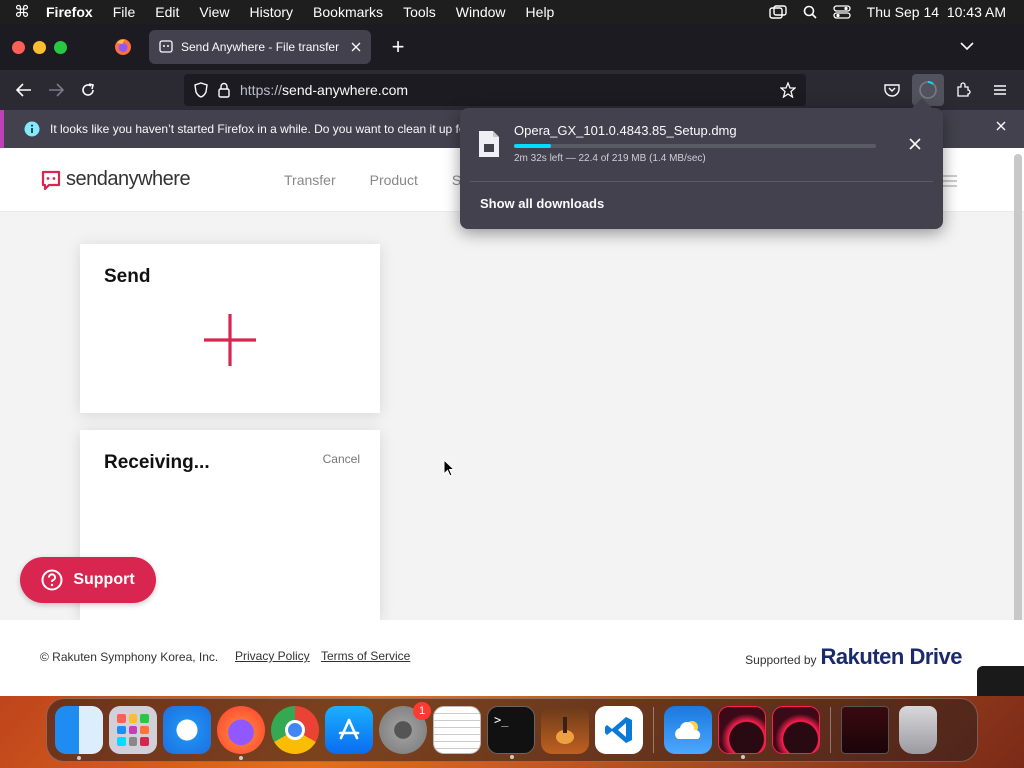 The image size is (1024, 768). What do you see at coordinates (271, 12) in the screenshot?
I see `menu-history: History` at bounding box center [271, 12].